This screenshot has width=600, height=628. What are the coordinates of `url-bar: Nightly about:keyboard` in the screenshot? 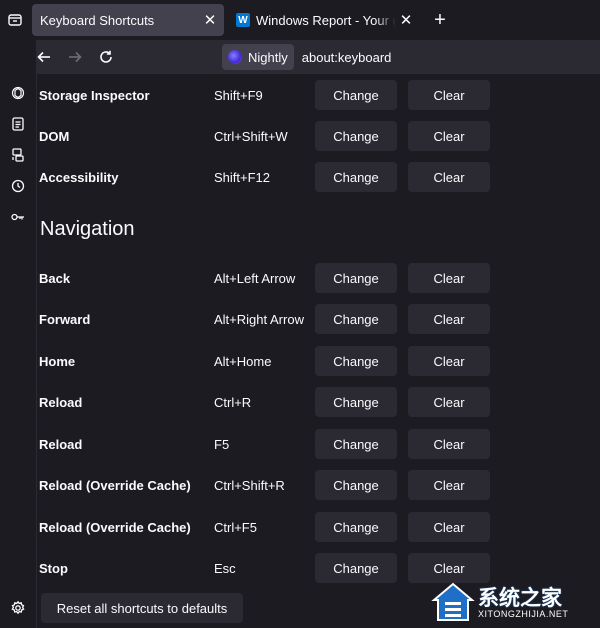 It's located at (411, 57).